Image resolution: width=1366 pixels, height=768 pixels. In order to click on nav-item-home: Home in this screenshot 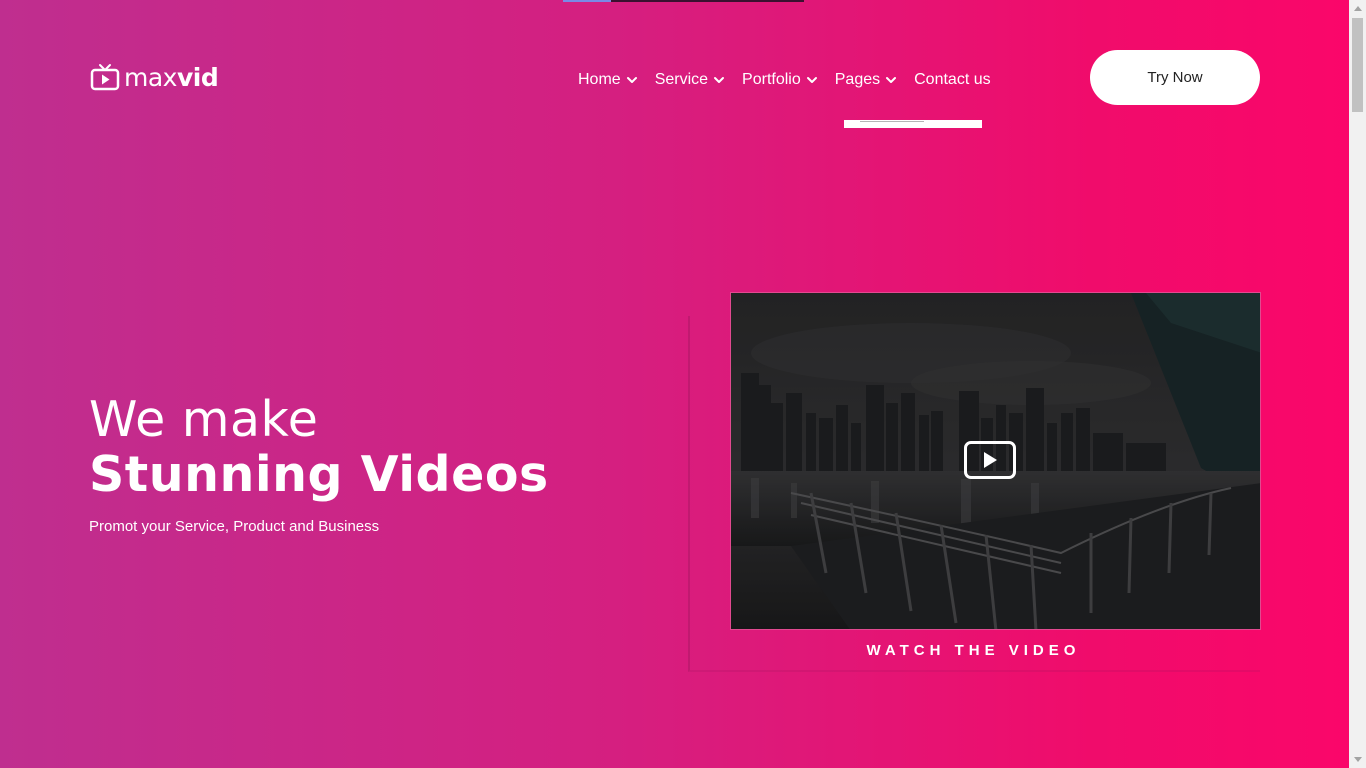, I will do `click(608, 80)`.